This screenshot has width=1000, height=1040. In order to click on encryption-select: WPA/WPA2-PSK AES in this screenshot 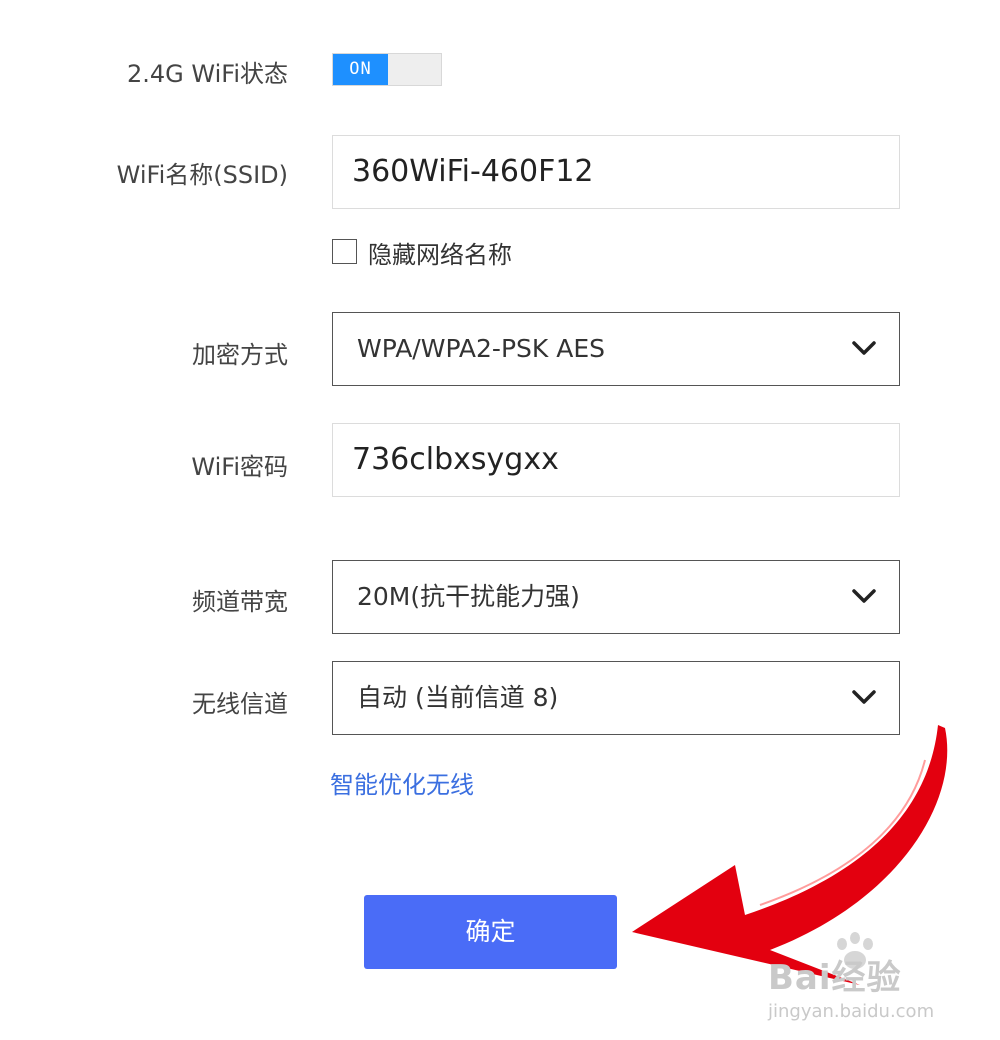, I will do `click(616, 349)`.